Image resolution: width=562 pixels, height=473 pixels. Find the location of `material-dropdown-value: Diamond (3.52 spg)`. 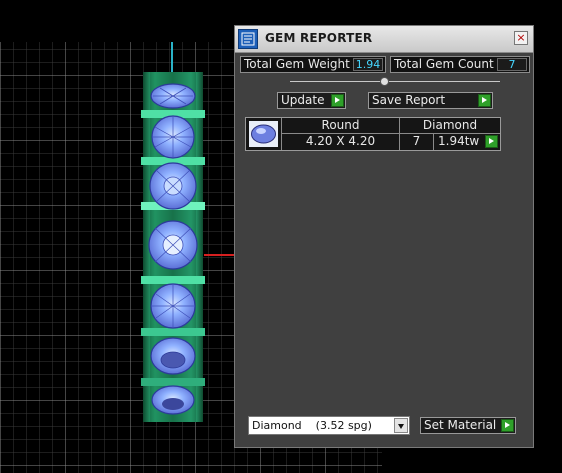

material-dropdown-value: Diamond (3.52 spg) is located at coordinates (312, 425).